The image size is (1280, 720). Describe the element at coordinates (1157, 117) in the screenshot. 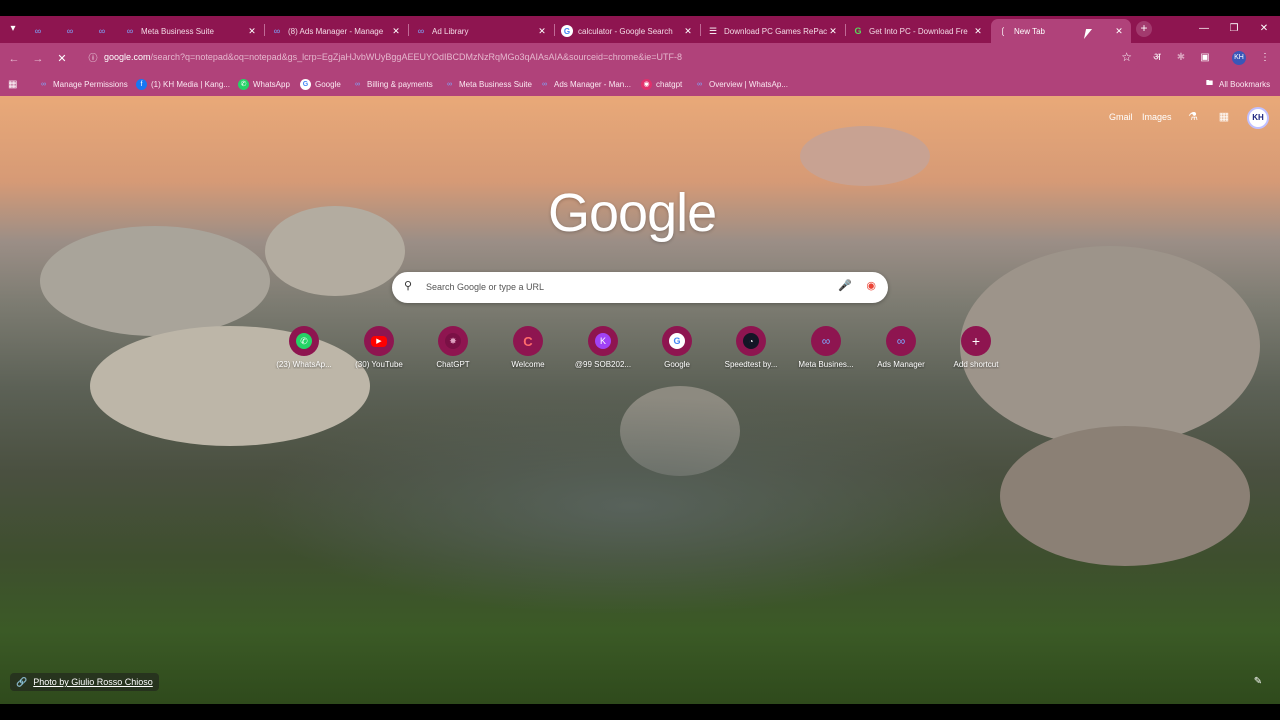

I see `images-link: Images` at that location.